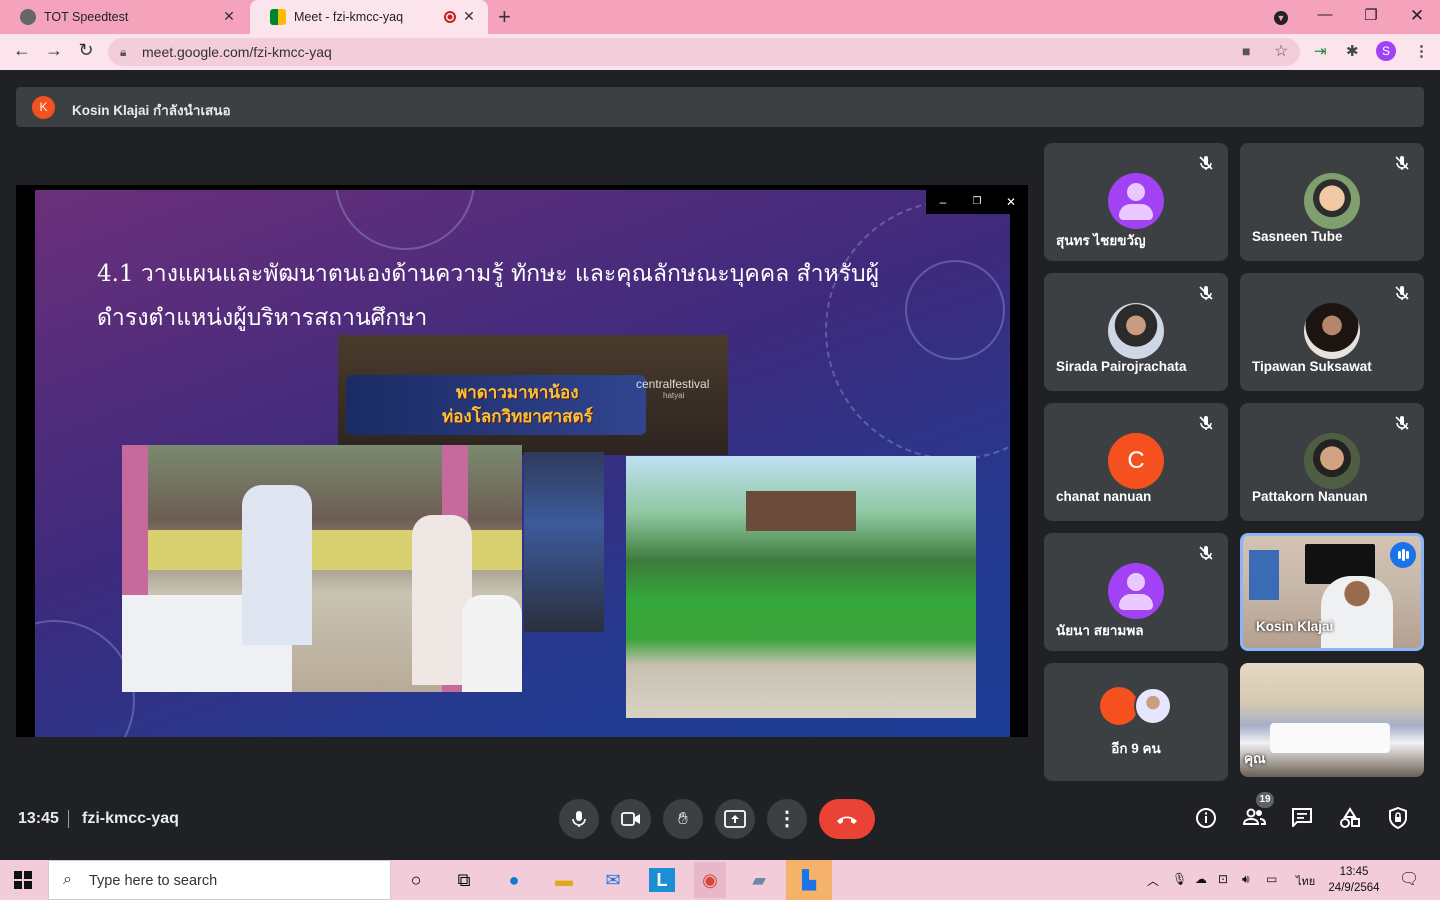 This screenshot has height=900, width=1440. What do you see at coordinates (322, 568) in the screenshot?
I see `photo-ceremony` at bounding box center [322, 568].